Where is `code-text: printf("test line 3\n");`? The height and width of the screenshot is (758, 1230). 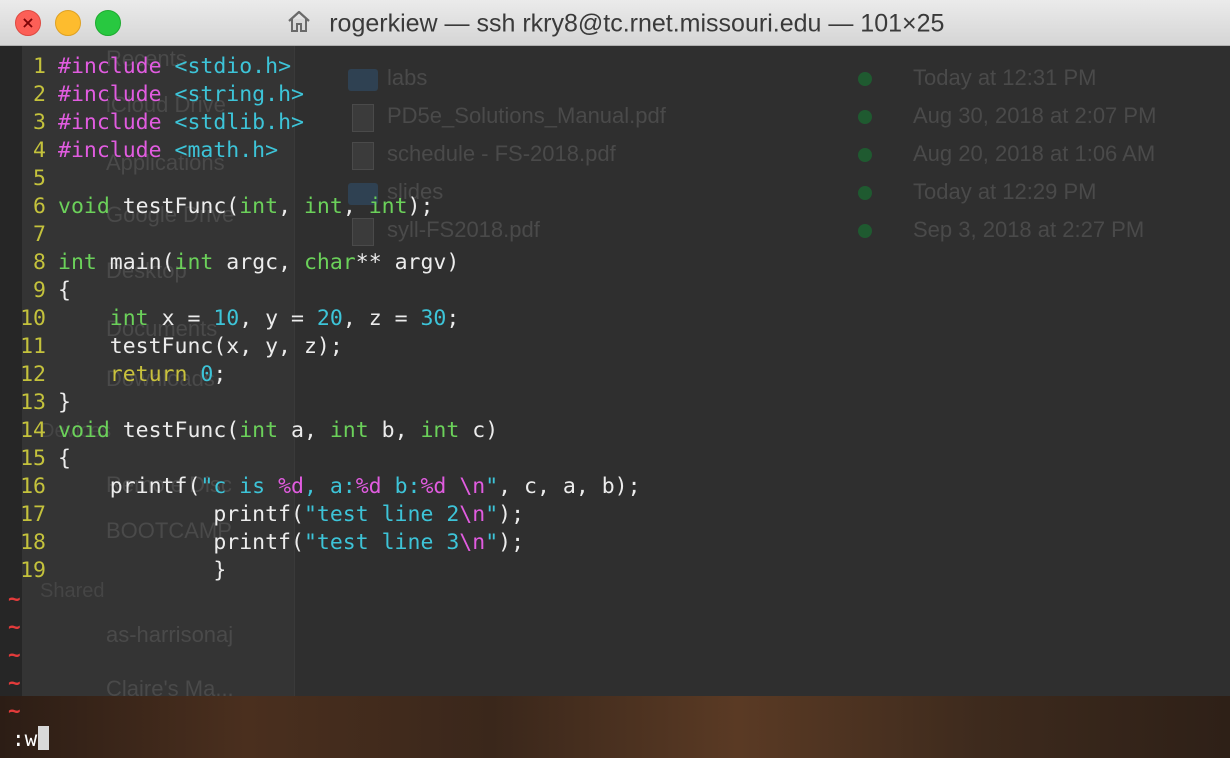 code-text: printf("test line 3\n"); is located at coordinates (291, 543).